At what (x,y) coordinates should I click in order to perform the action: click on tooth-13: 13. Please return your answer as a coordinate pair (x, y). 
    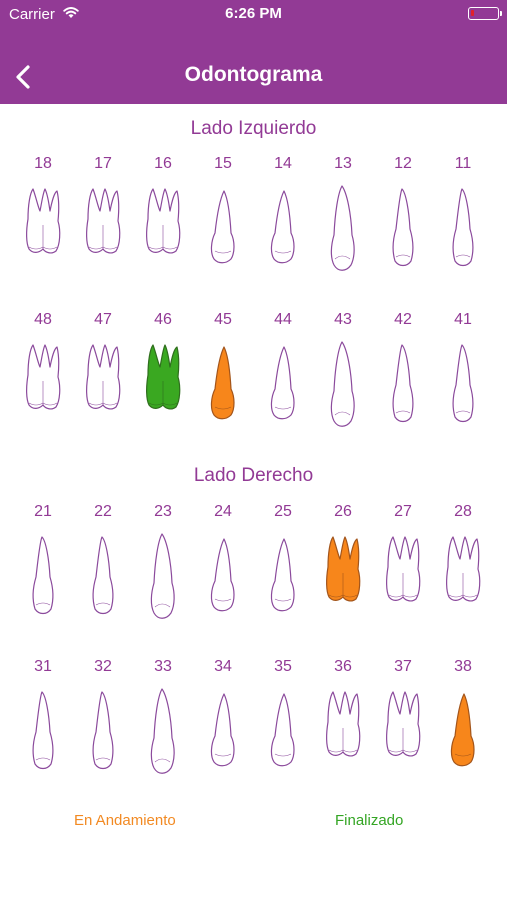
    Looking at the image, I should click on (343, 230).